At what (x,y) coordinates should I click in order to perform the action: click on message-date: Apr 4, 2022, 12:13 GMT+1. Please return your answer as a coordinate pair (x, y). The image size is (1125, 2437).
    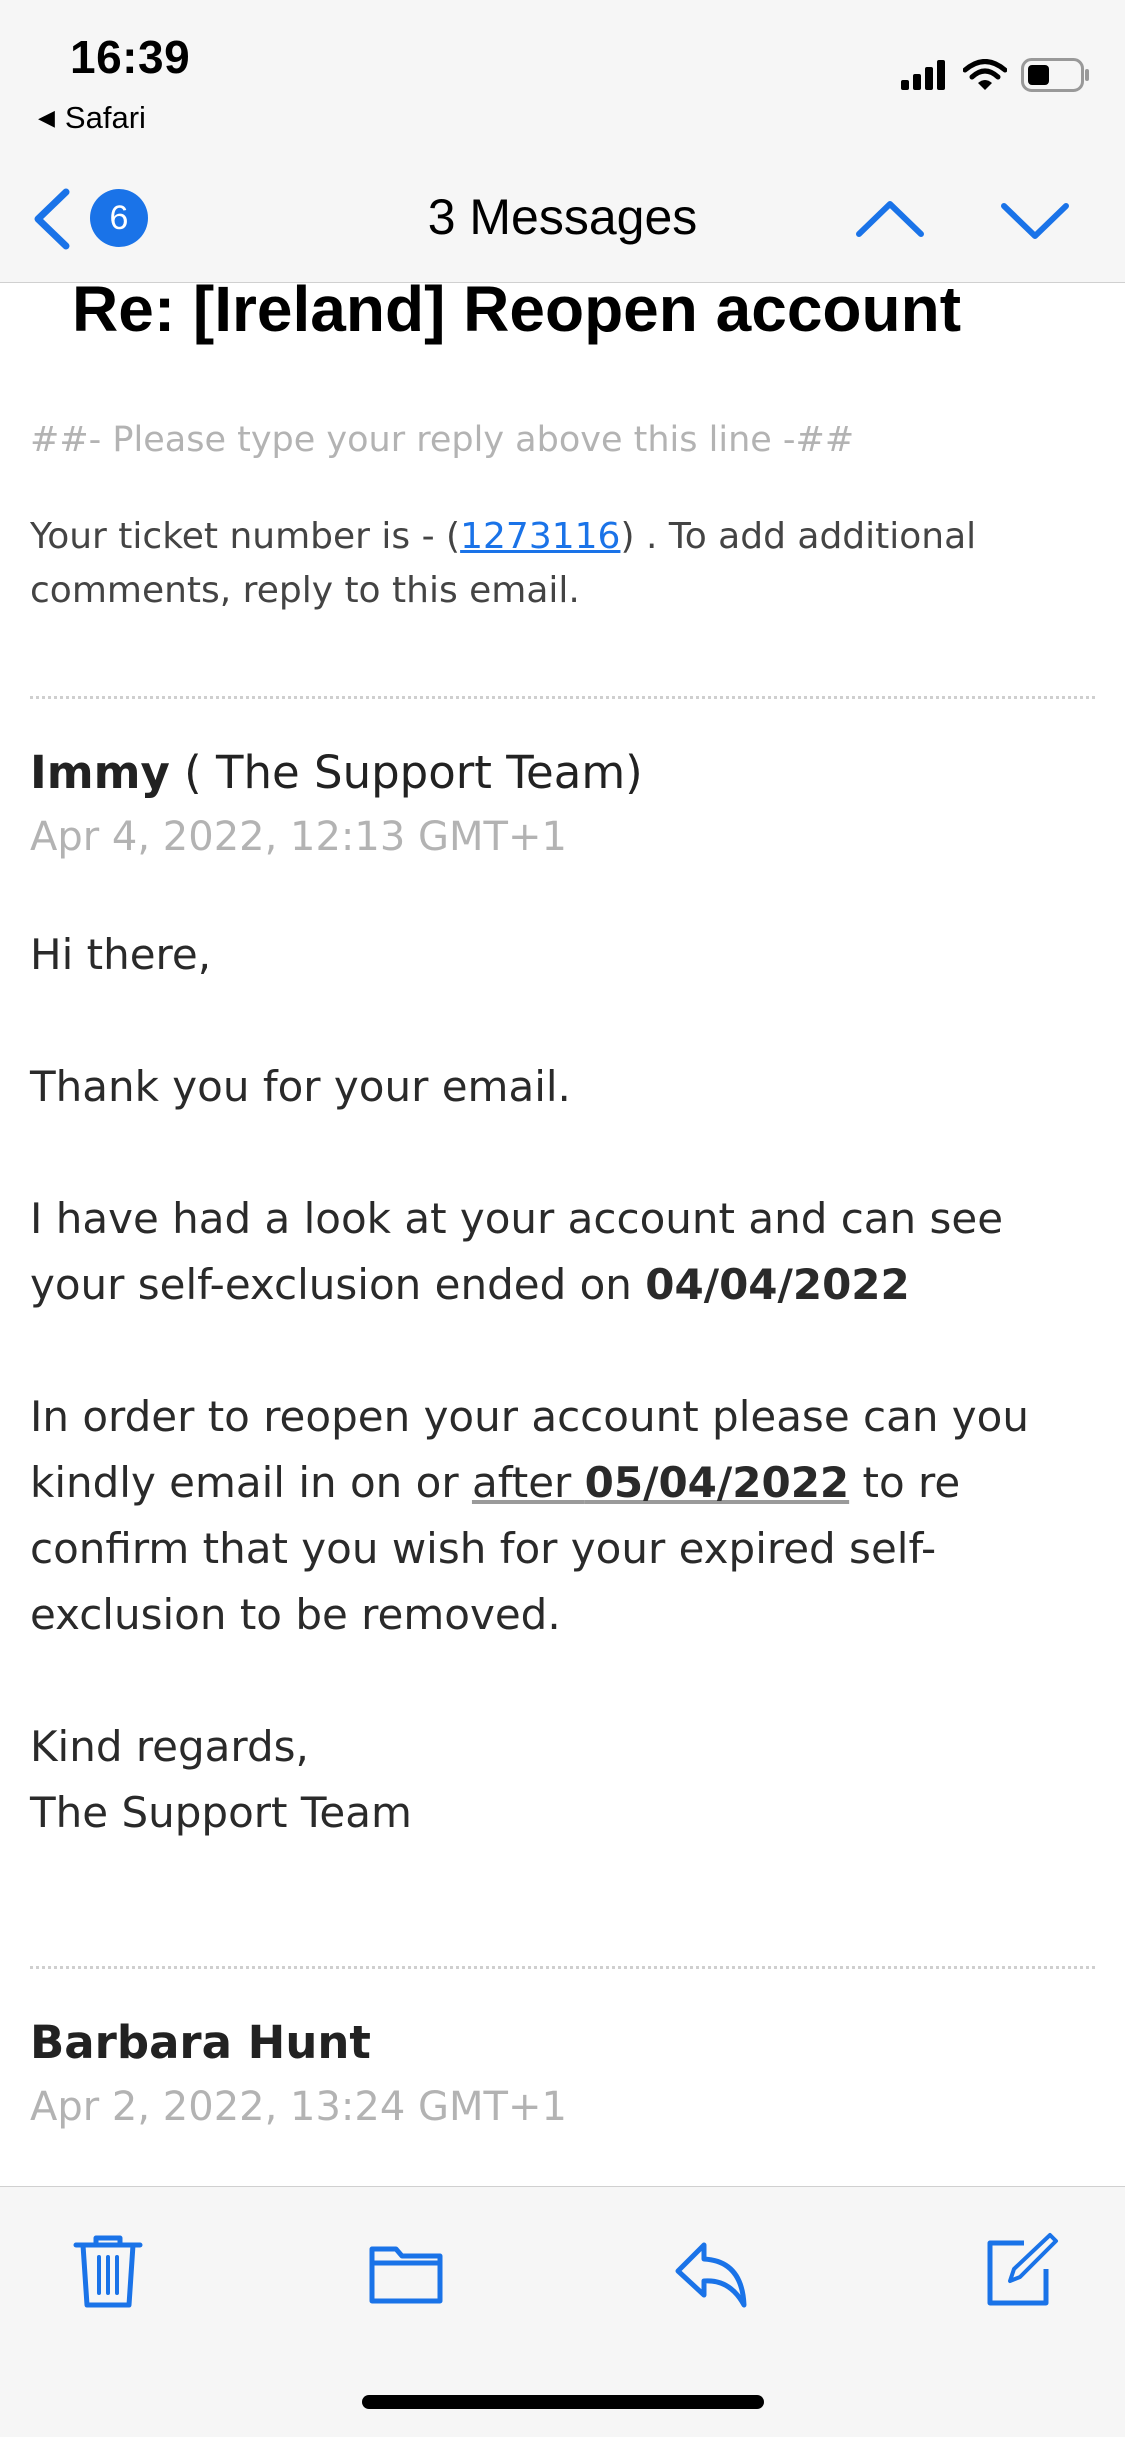
    Looking at the image, I should click on (298, 837).